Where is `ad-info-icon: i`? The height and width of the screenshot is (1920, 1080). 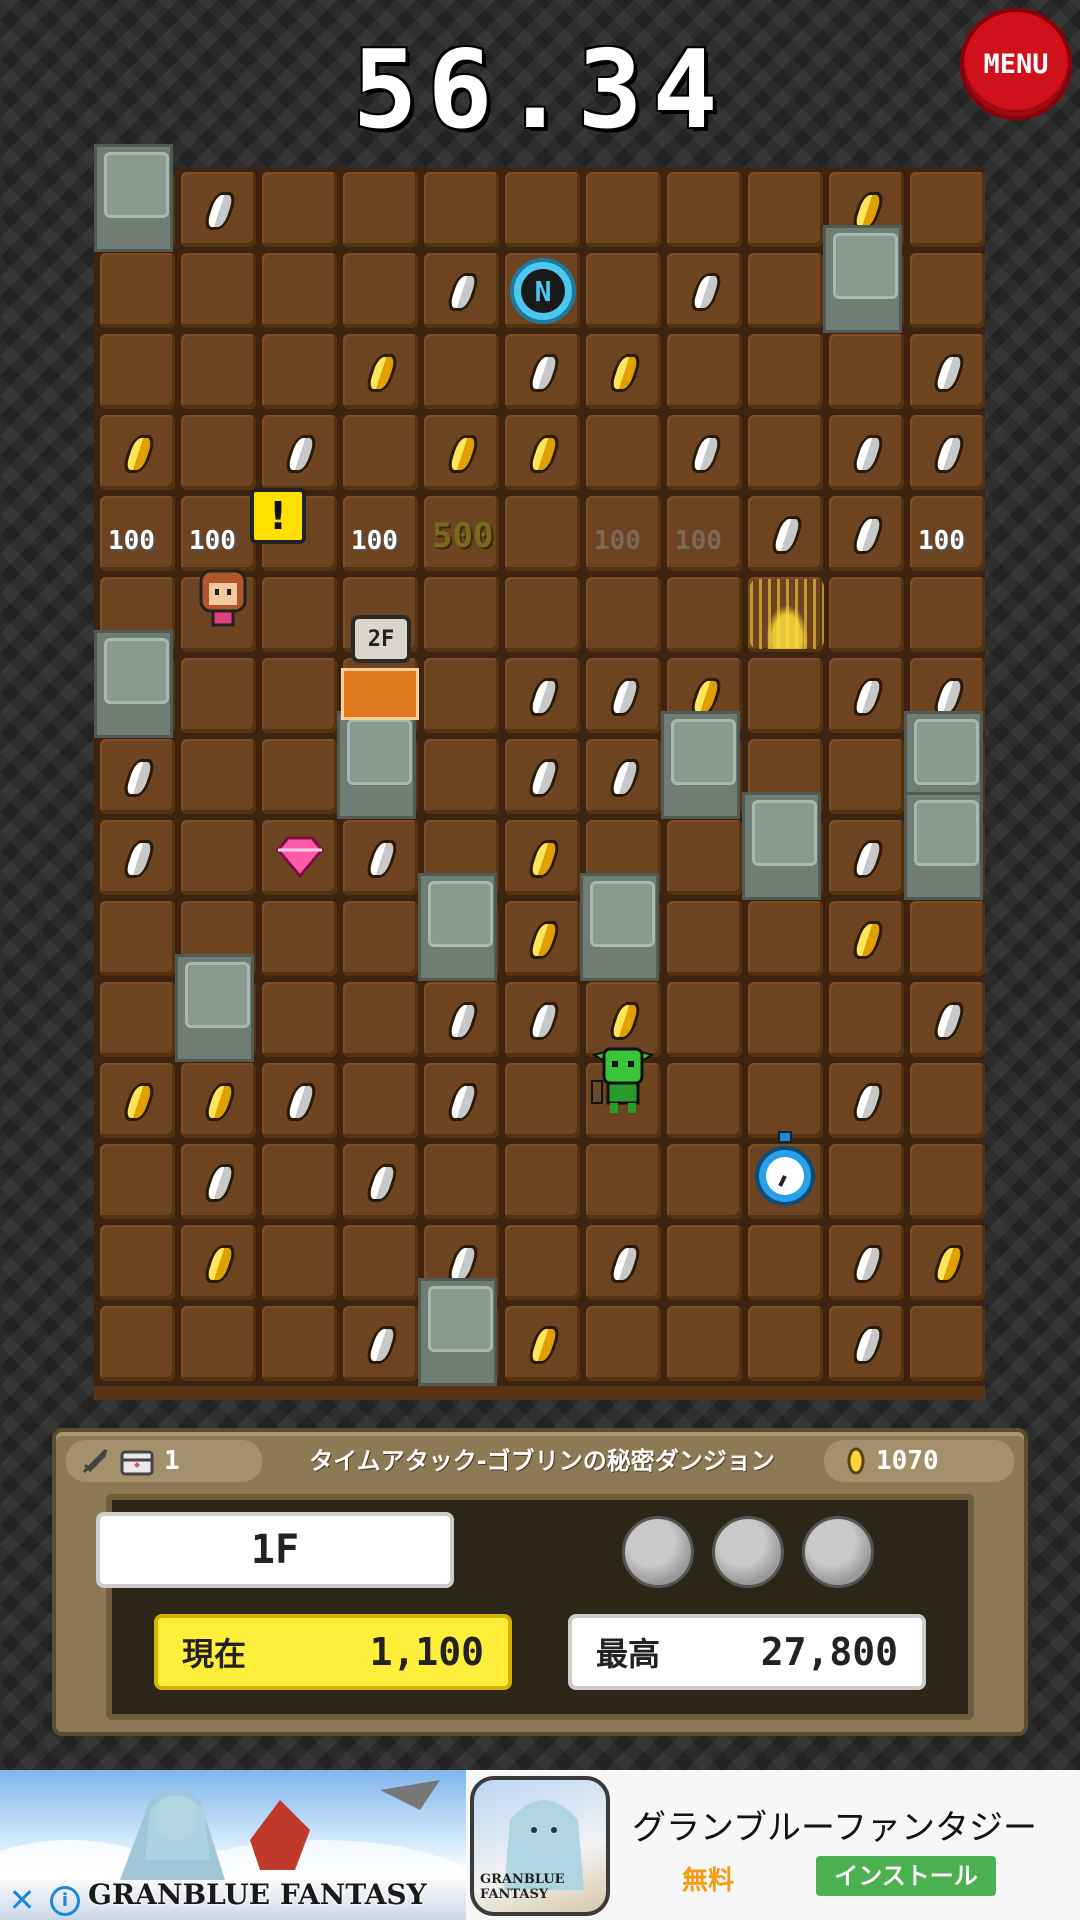
ad-info-icon: i is located at coordinates (65, 1901).